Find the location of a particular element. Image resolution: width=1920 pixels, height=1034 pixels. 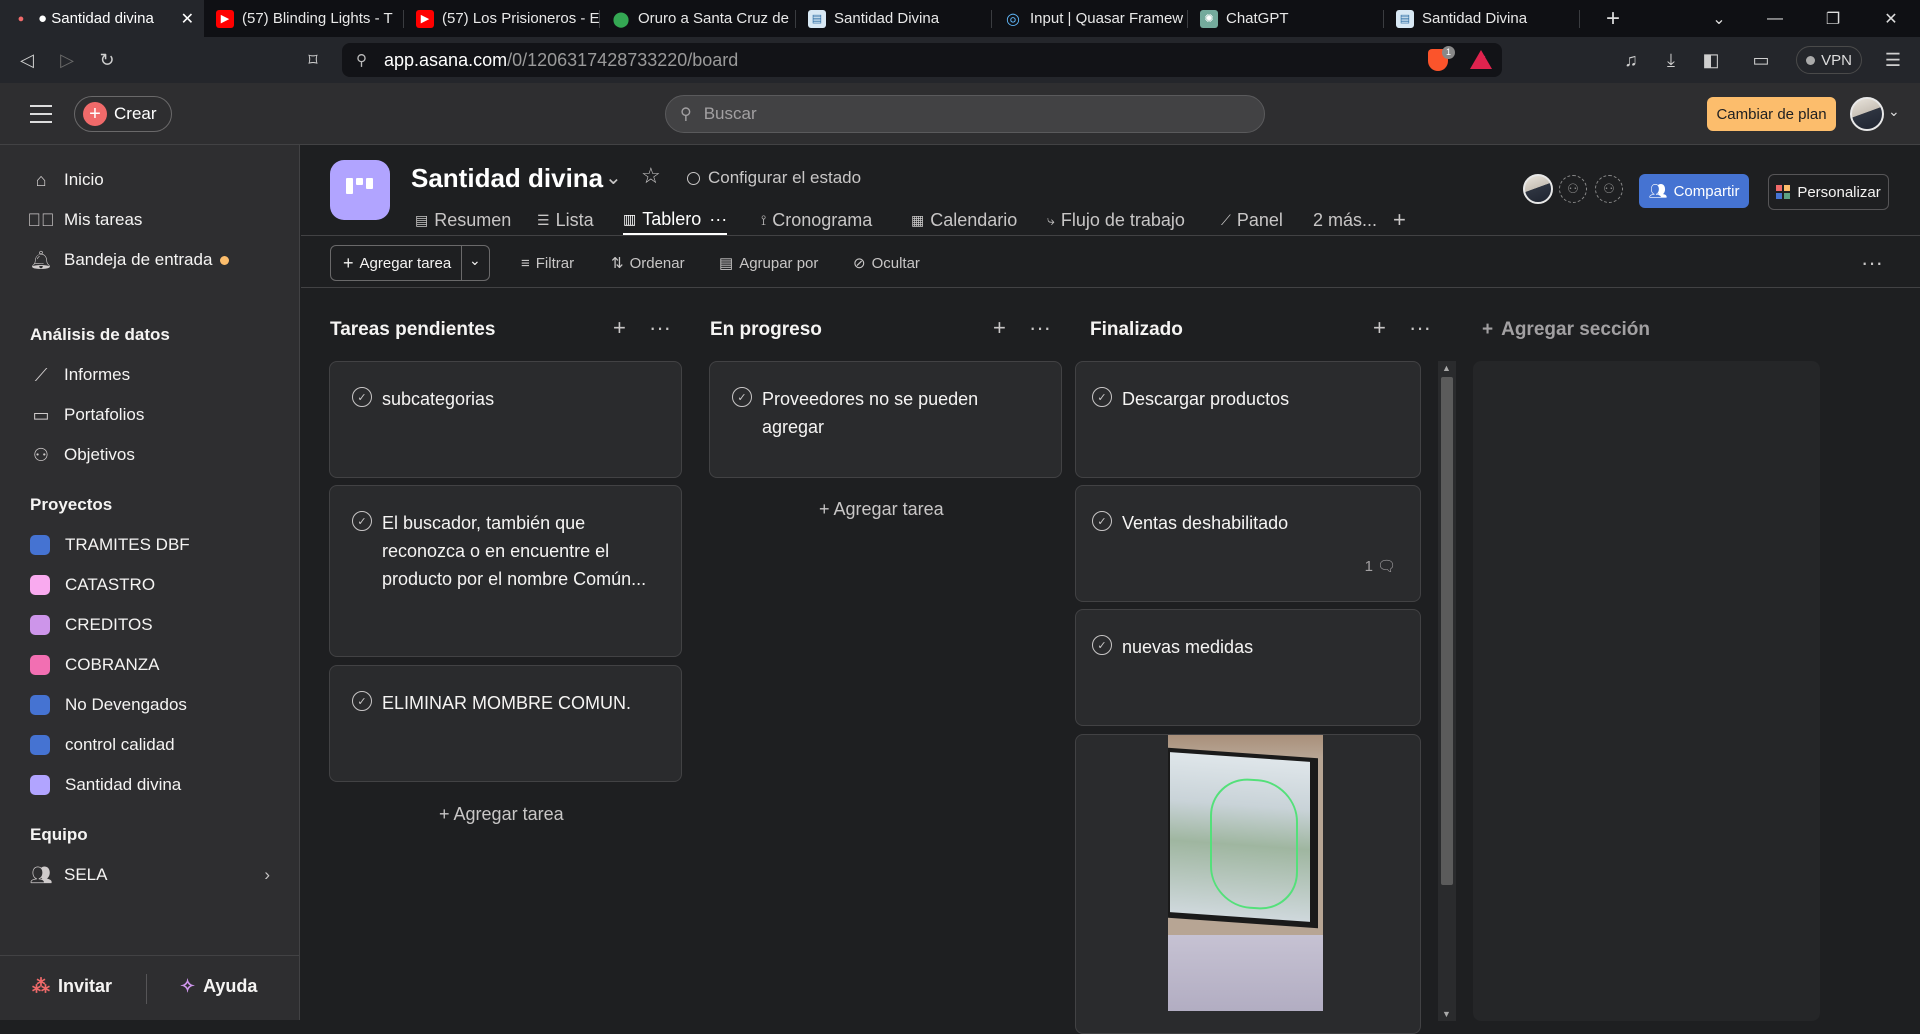

task-card: ✓ Proveedores no se pueden agregar is located at coordinates (885, 419).